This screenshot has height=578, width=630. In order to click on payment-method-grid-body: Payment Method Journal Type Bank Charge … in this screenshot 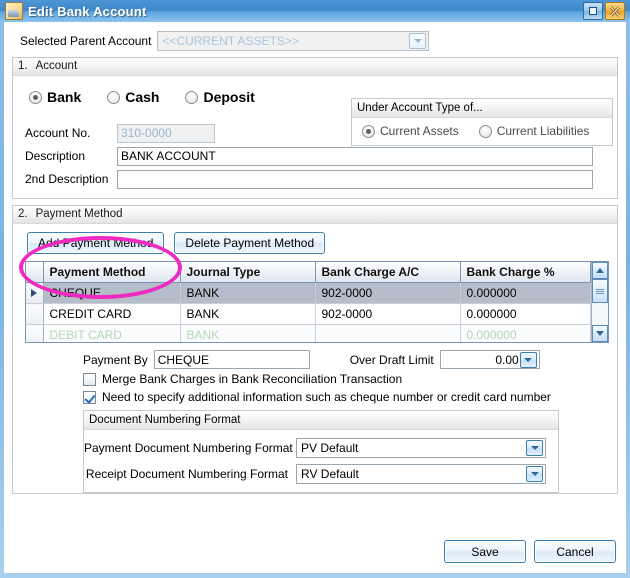, I will do `click(308, 302)`.